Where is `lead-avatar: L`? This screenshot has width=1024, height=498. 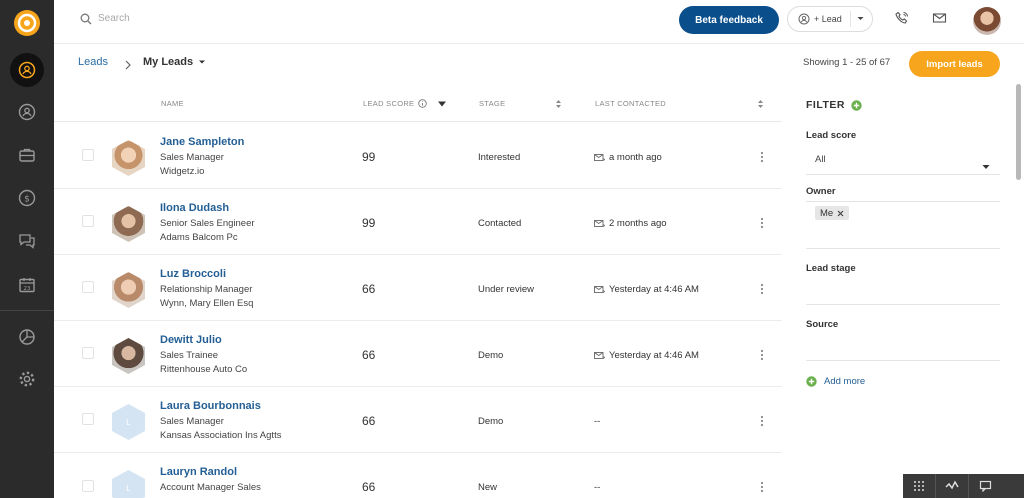 lead-avatar: L is located at coordinates (128, 422).